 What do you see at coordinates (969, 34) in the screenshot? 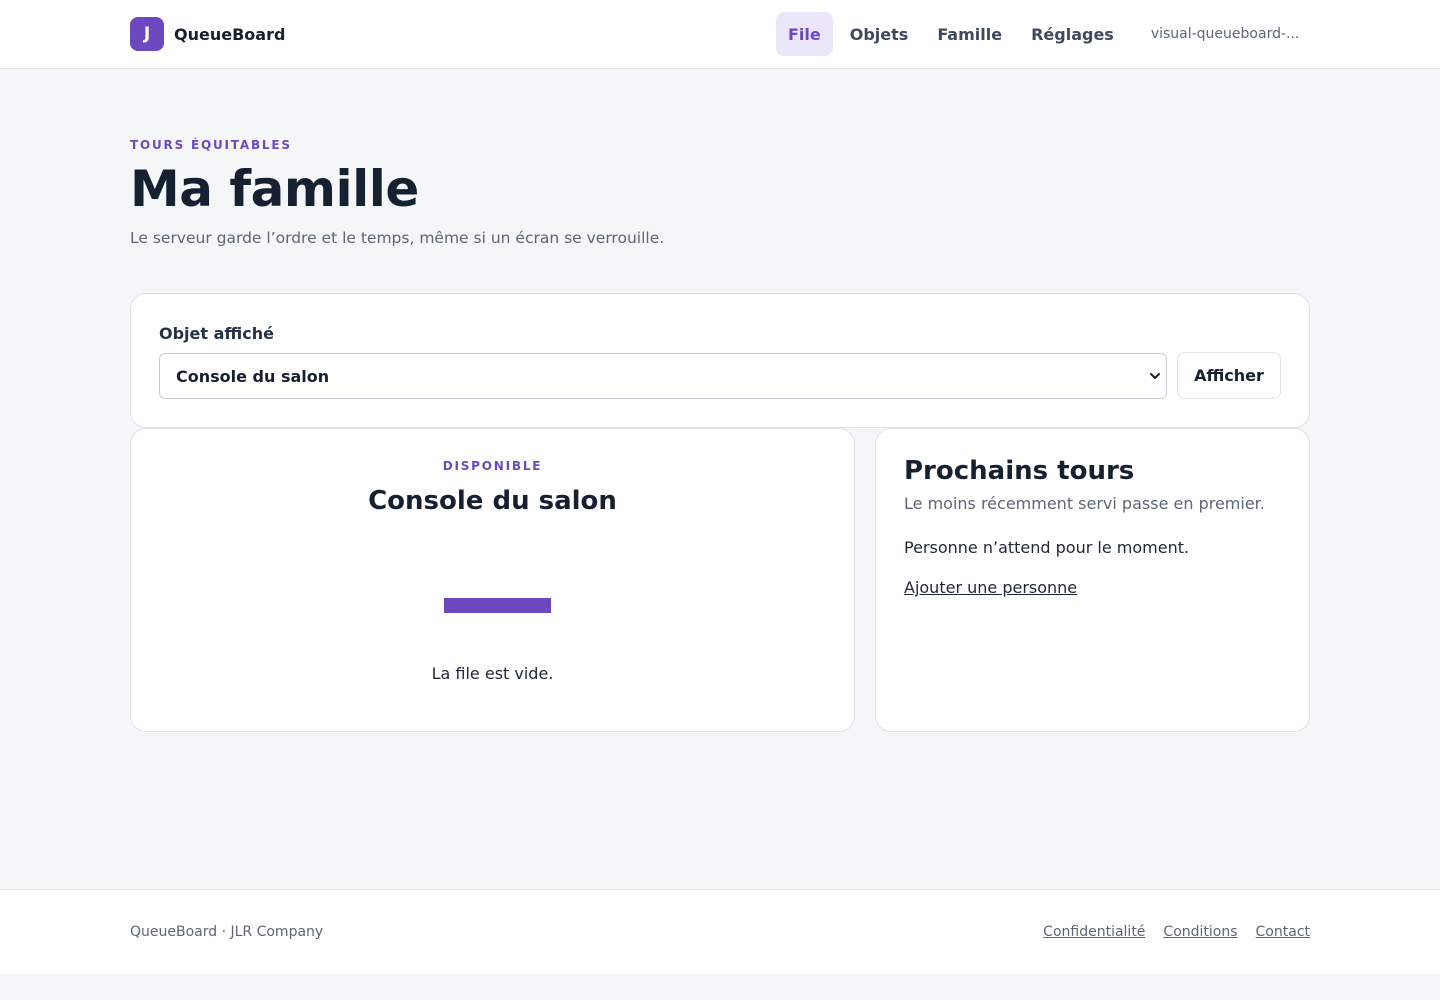
I see `nav-item-famille: Famille` at bounding box center [969, 34].